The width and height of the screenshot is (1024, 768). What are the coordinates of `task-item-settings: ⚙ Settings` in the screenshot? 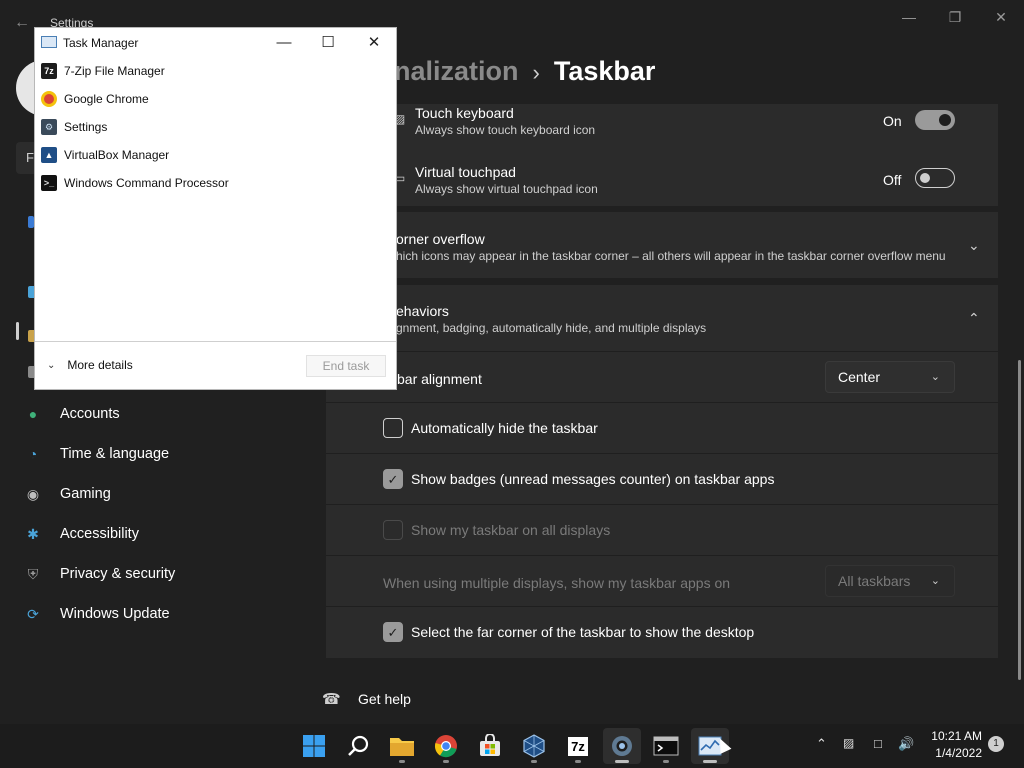 It's located at (74, 127).